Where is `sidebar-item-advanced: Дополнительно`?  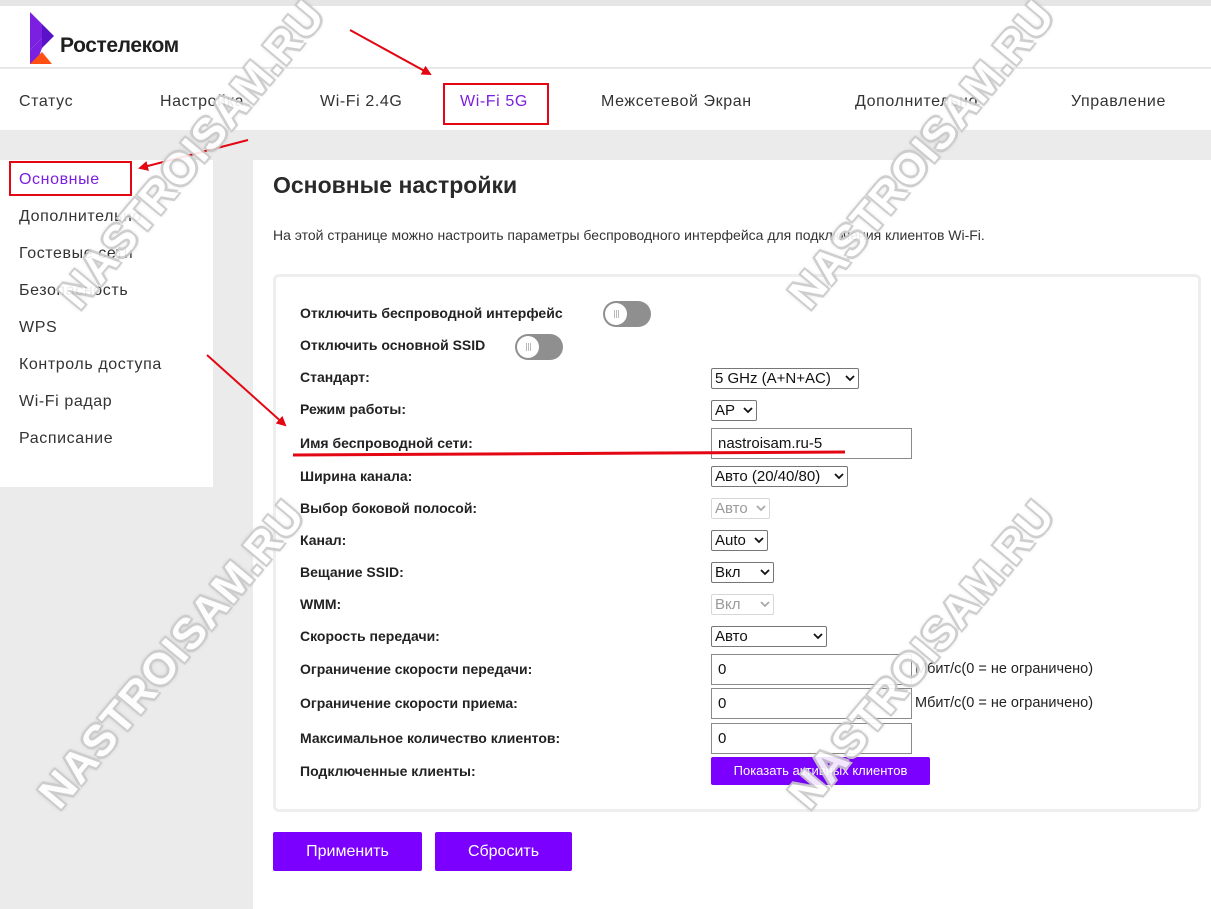 sidebar-item-advanced: Дополнительно is located at coordinates (80, 217).